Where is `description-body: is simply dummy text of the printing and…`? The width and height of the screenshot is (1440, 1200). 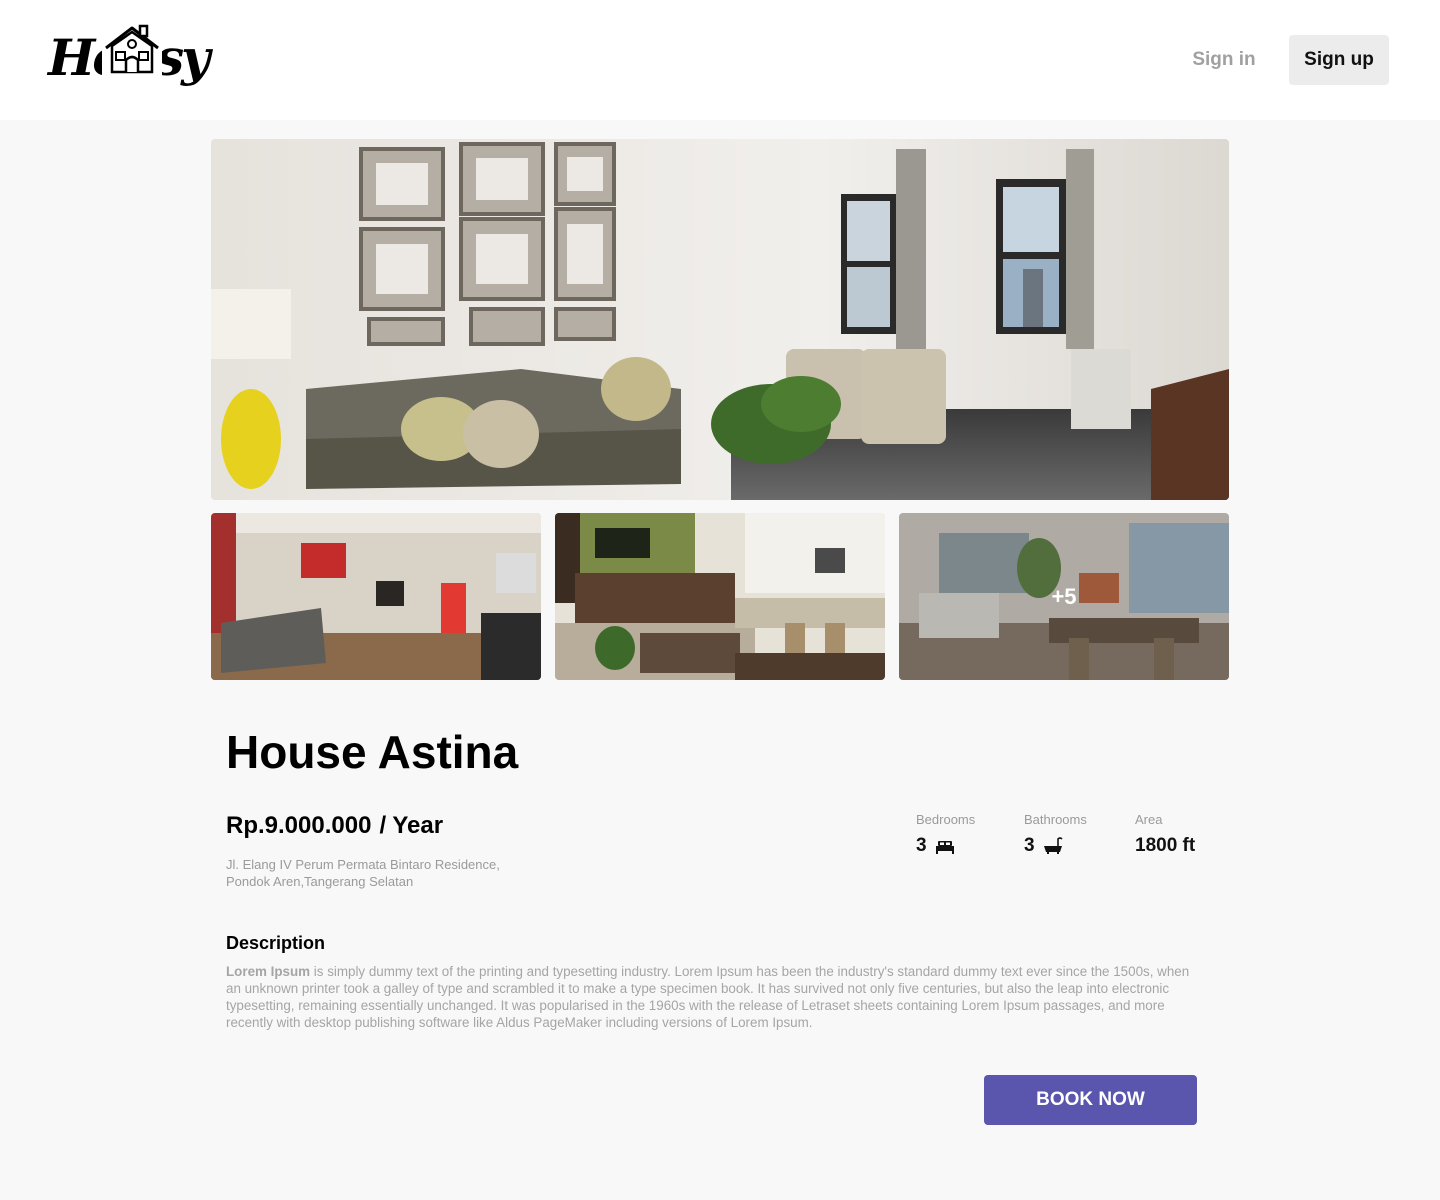
description-body: is simply dummy text of the printing and… is located at coordinates (708, 997).